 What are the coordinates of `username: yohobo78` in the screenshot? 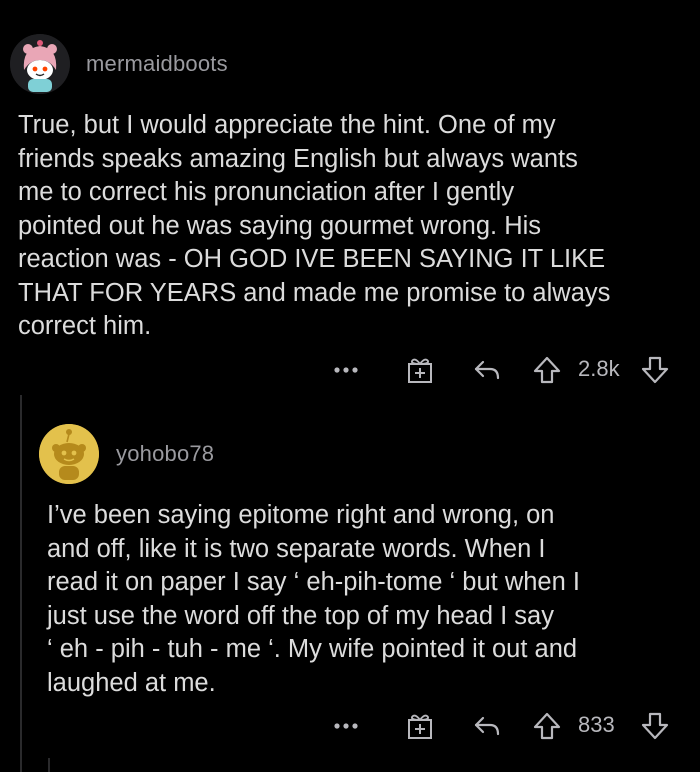 It's located at (165, 454).